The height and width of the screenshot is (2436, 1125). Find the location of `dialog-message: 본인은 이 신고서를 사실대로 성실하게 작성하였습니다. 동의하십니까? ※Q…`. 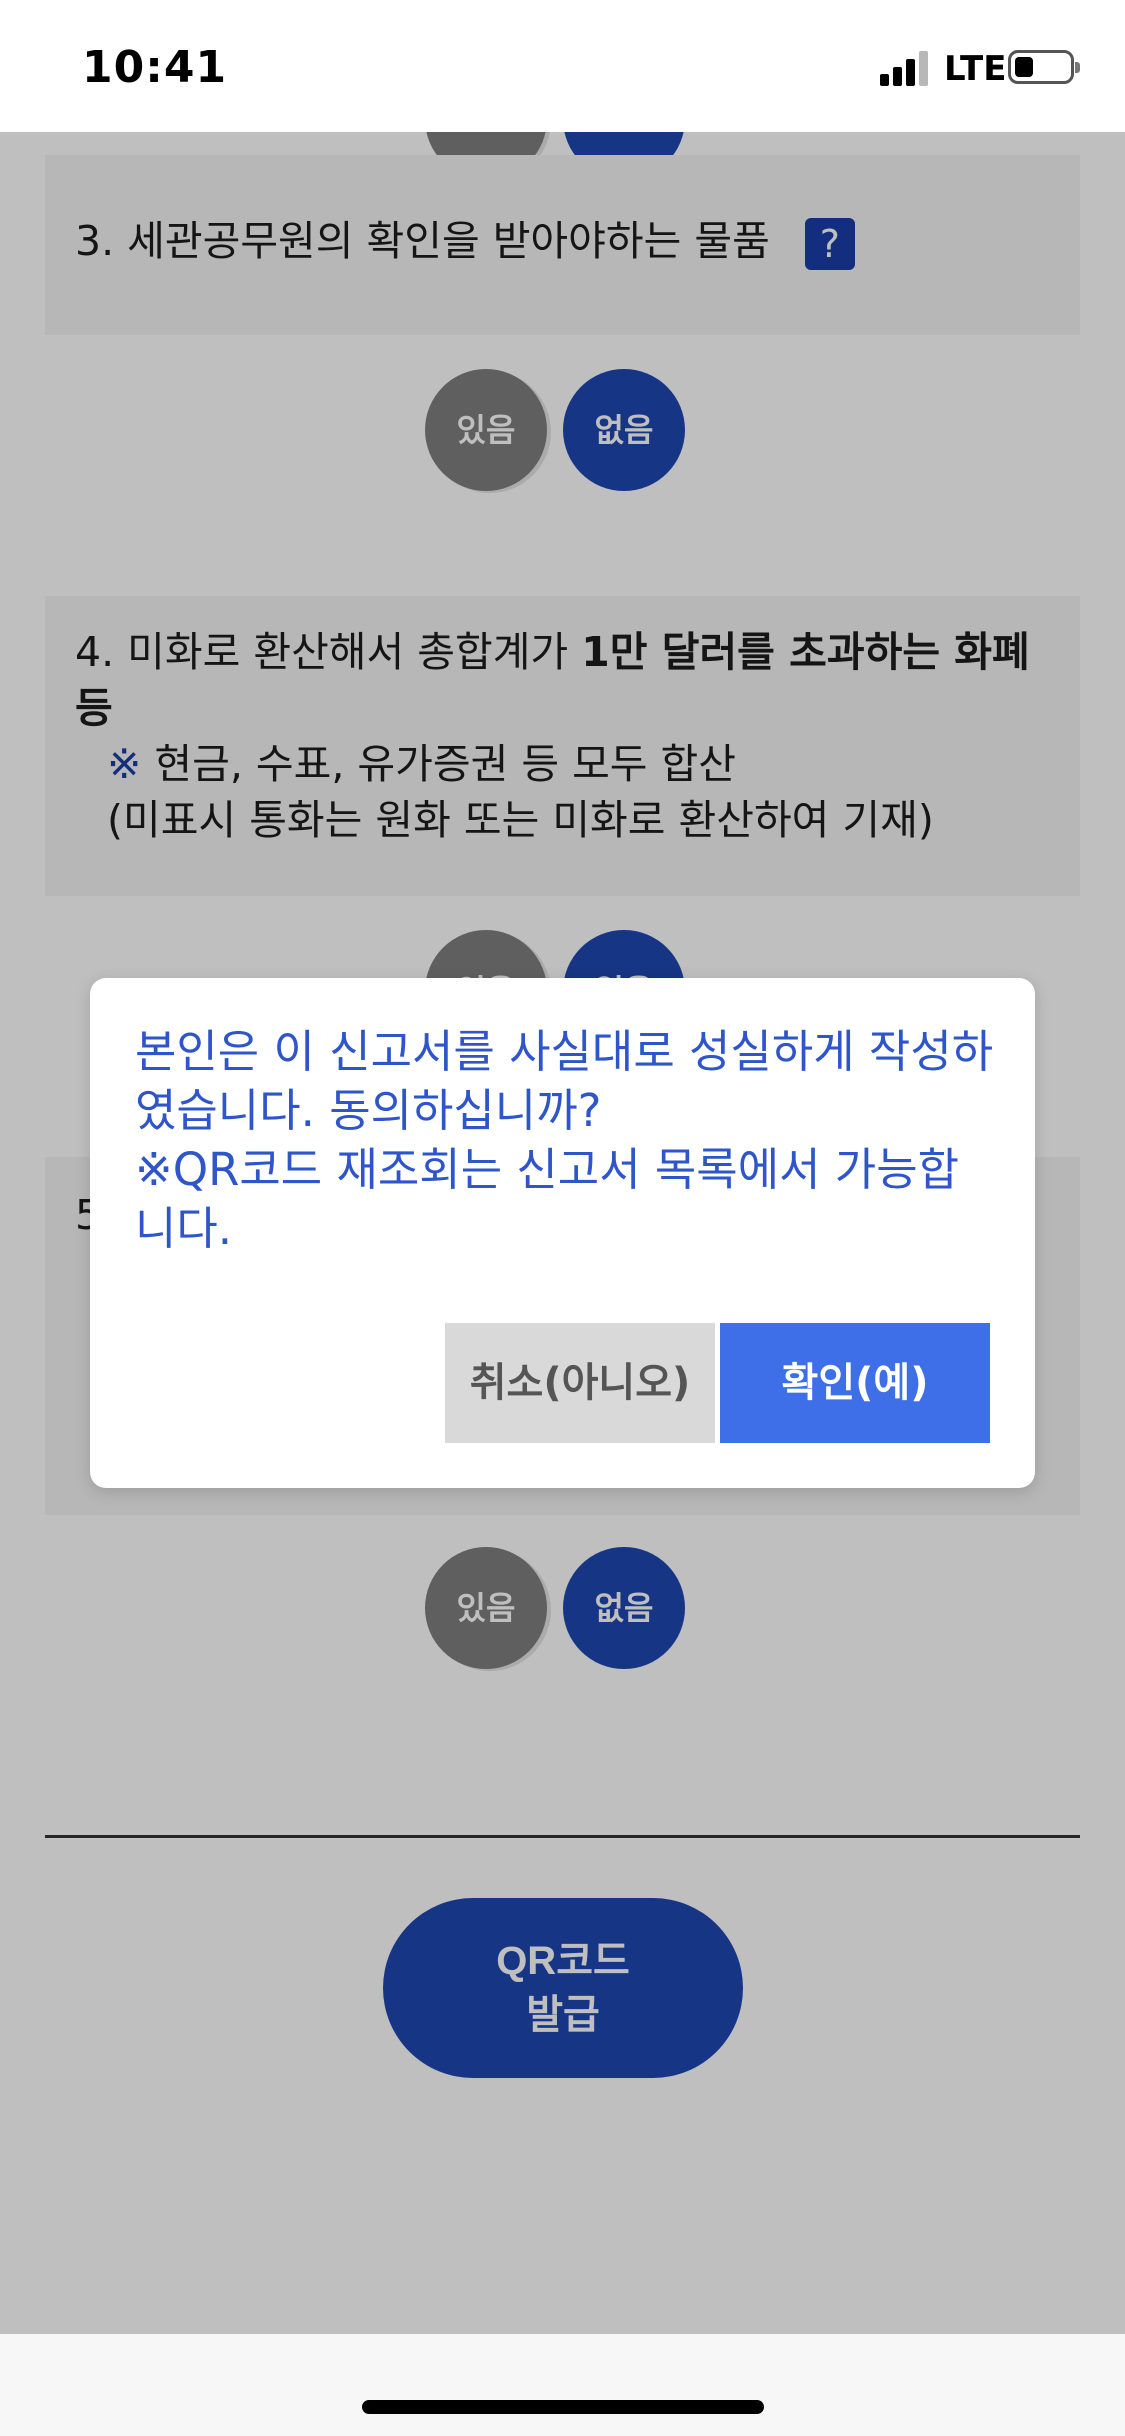

dialog-message: 본인은 이 신고서를 사실대로 성실하게 작성하였습니다. 동의하십니까? ※Q… is located at coordinates (565, 1140).